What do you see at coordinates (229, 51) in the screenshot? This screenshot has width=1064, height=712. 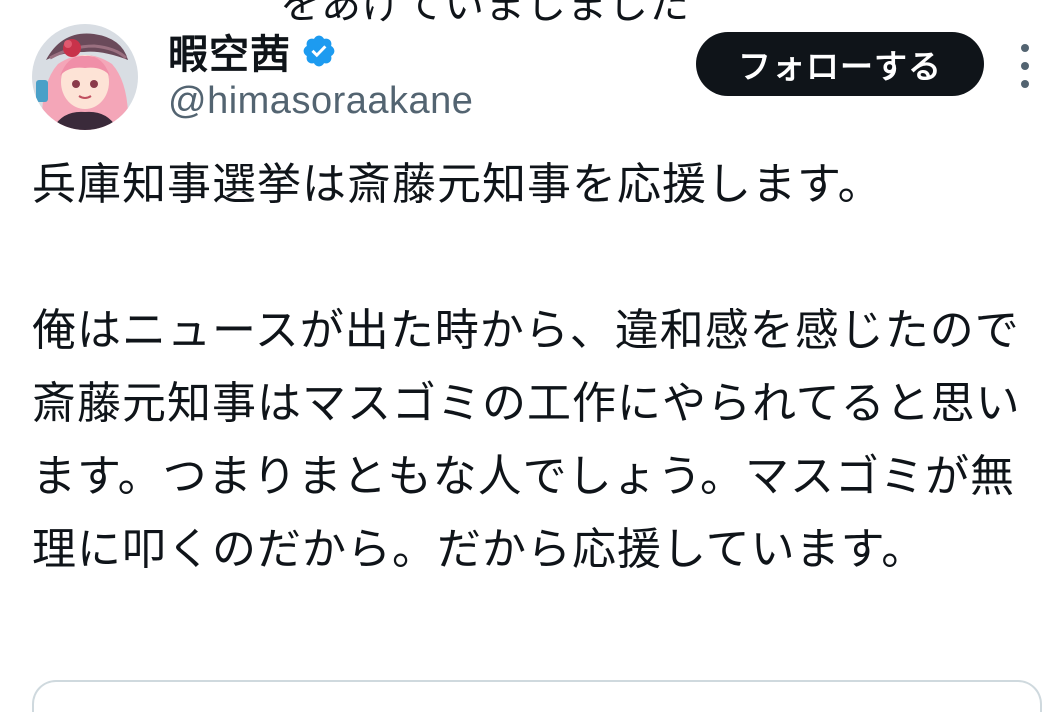 I see `display-name: 暇空茜` at bounding box center [229, 51].